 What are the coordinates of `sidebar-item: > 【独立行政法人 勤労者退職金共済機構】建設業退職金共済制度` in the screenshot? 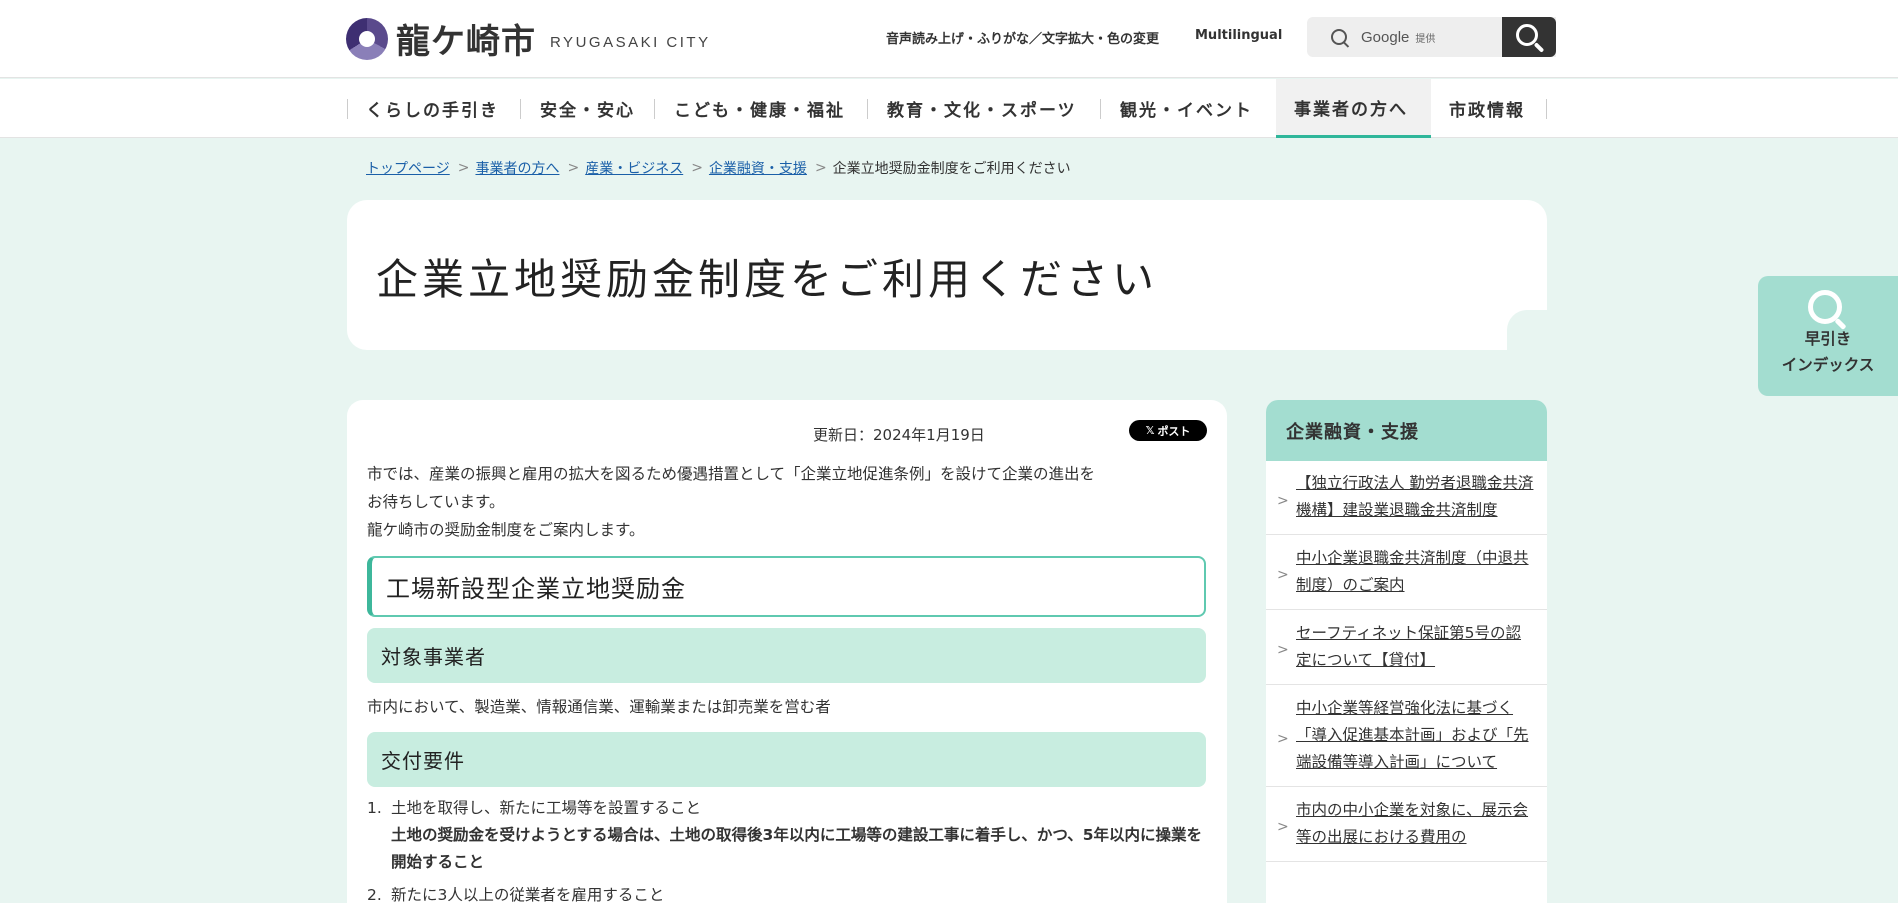 It's located at (1406, 498).